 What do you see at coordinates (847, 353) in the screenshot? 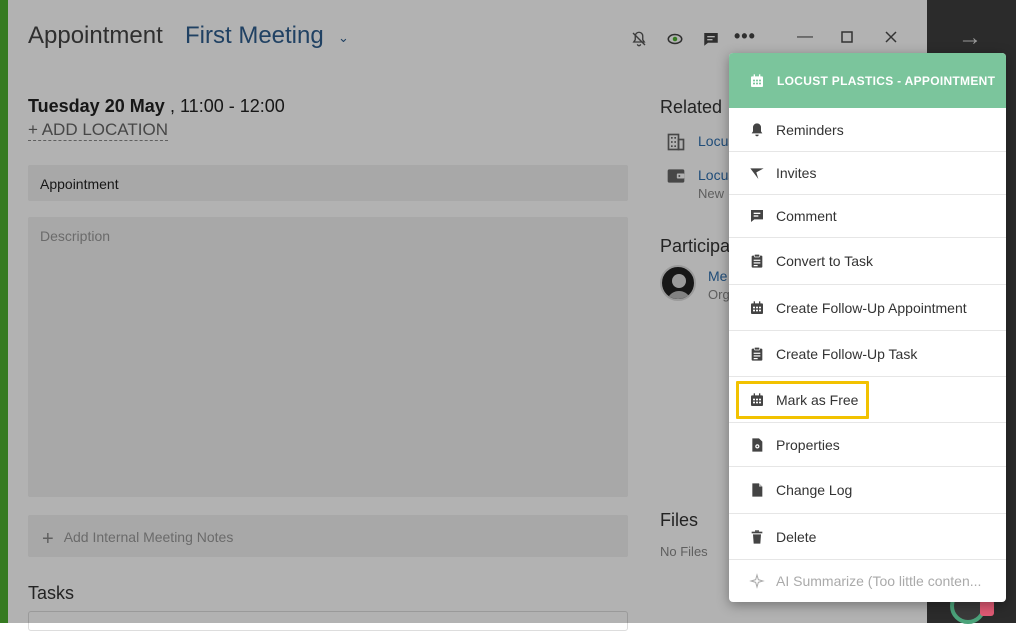
I see `menu-item-label: Create Follow-Up Task` at bounding box center [847, 353].